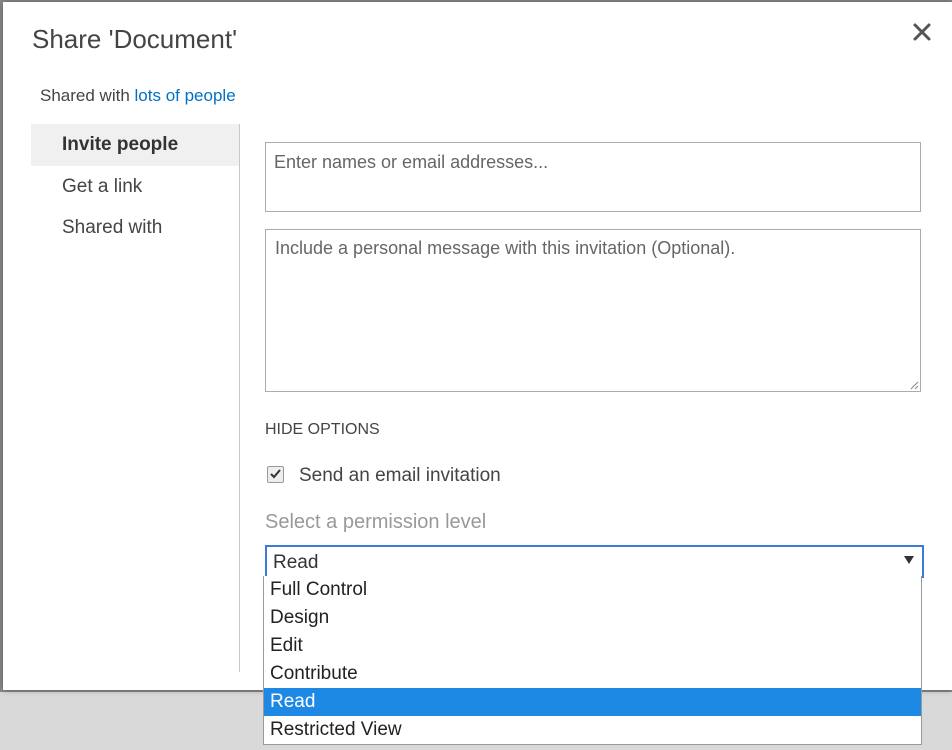 Image resolution: width=952 pixels, height=750 pixels. What do you see at coordinates (594, 561) in the screenshot?
I see `permission-select: Read` at bounding box center [594, 561].